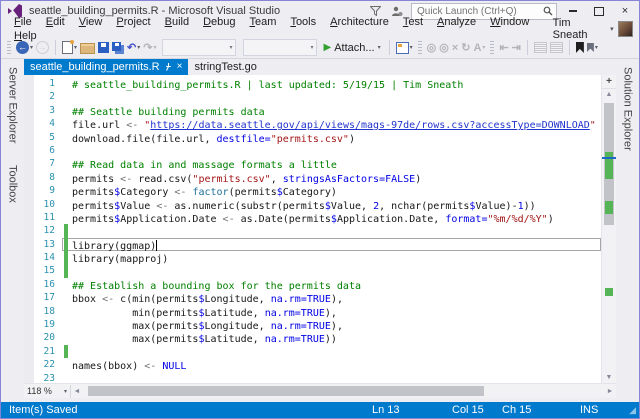  Describe the element at coordinates (612, 29) in the screenshot. I see `chevron-down-icon: ▾` at that location.